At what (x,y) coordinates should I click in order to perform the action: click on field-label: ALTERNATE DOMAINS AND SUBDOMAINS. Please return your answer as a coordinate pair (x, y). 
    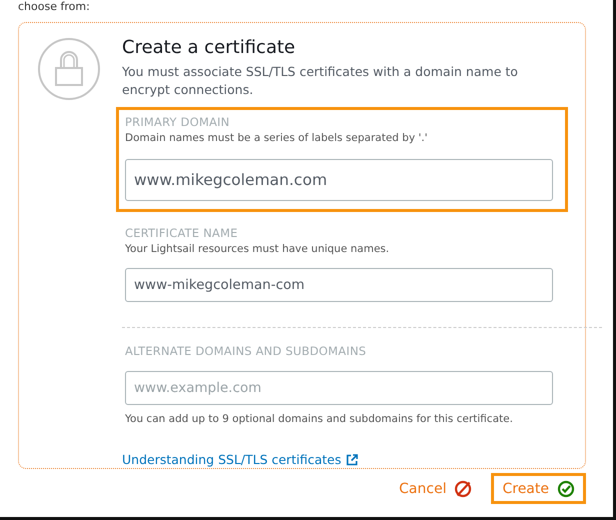
    Looking at the image, I should click on (246, 351).